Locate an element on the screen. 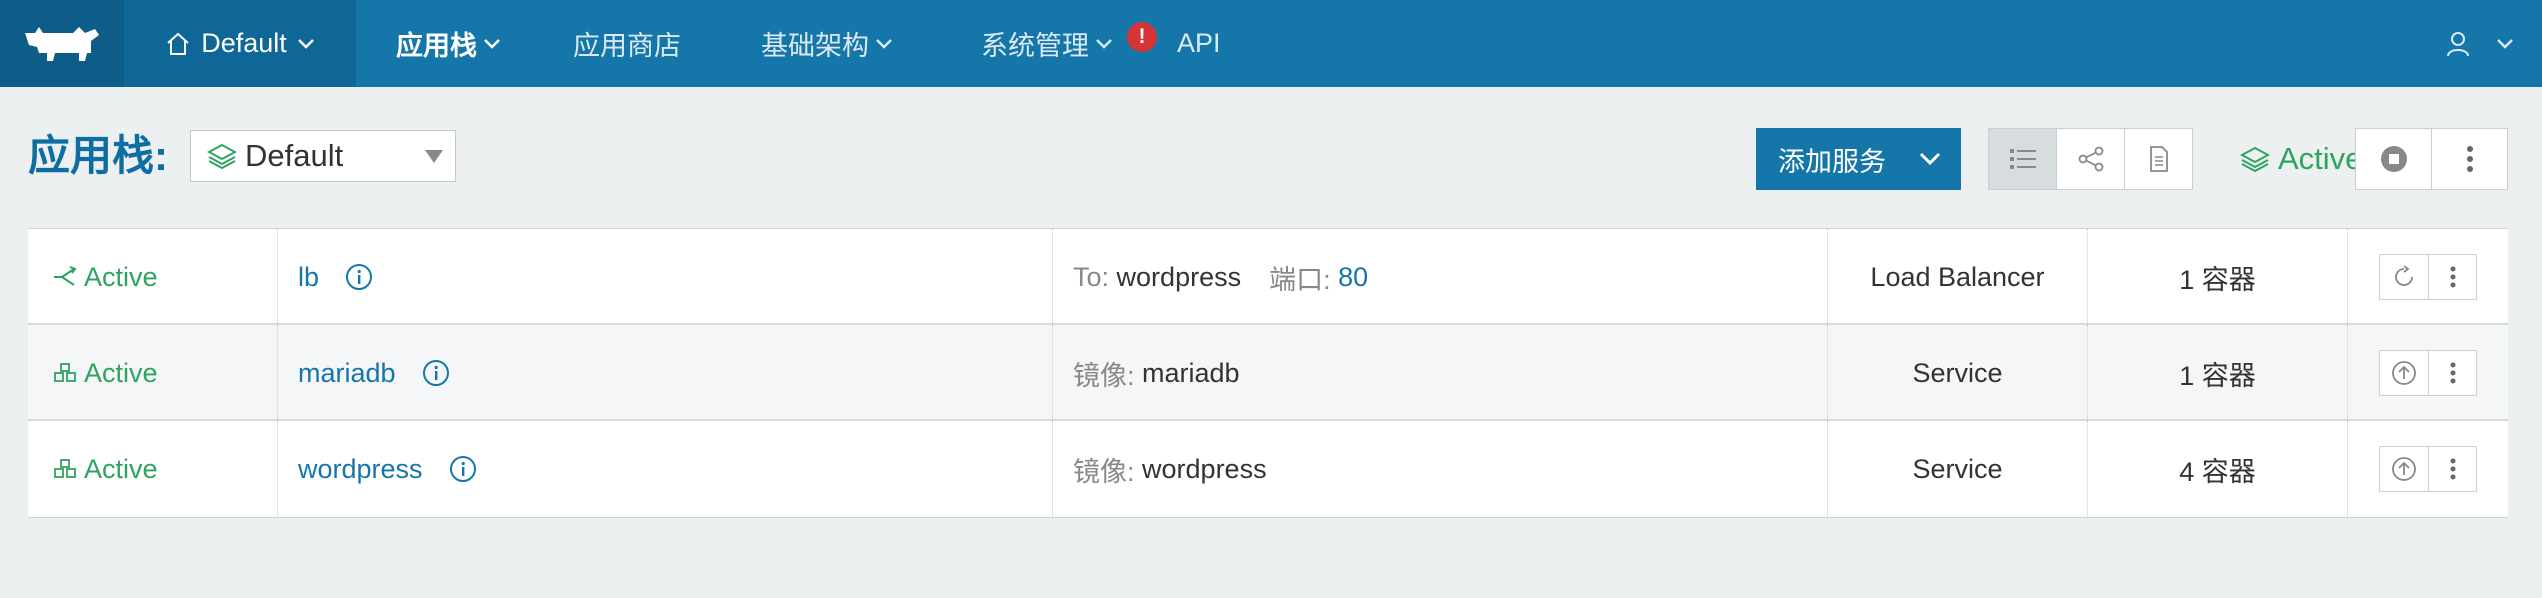 The width and height of the screenshot is (2542, 598). list-view-button is located at coordinates (2022, 159).